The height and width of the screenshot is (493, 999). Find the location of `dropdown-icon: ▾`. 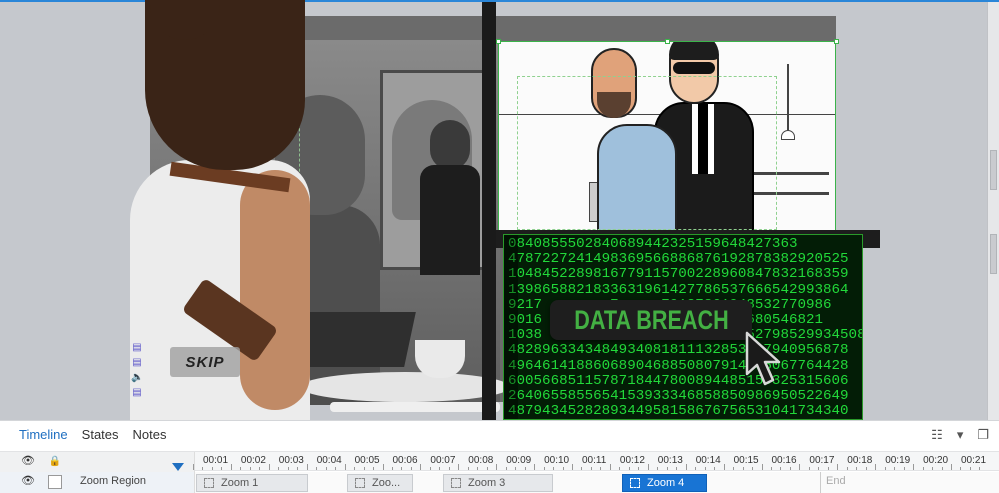

dropdown-icon: ▾ is located at coordinates (960, 435).